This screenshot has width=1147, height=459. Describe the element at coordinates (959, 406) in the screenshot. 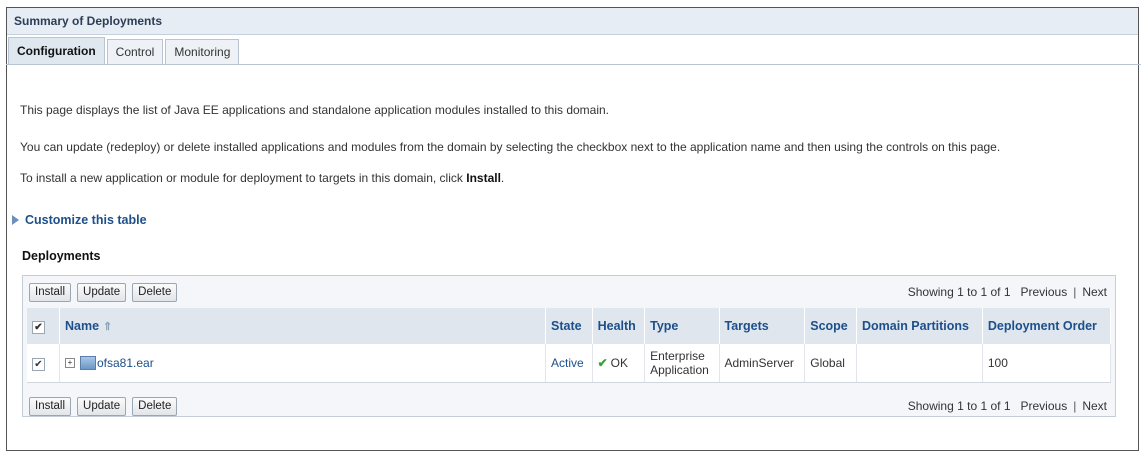

I see `pager-showing-bottom: Showing 1 to 1 of 1` at that location.